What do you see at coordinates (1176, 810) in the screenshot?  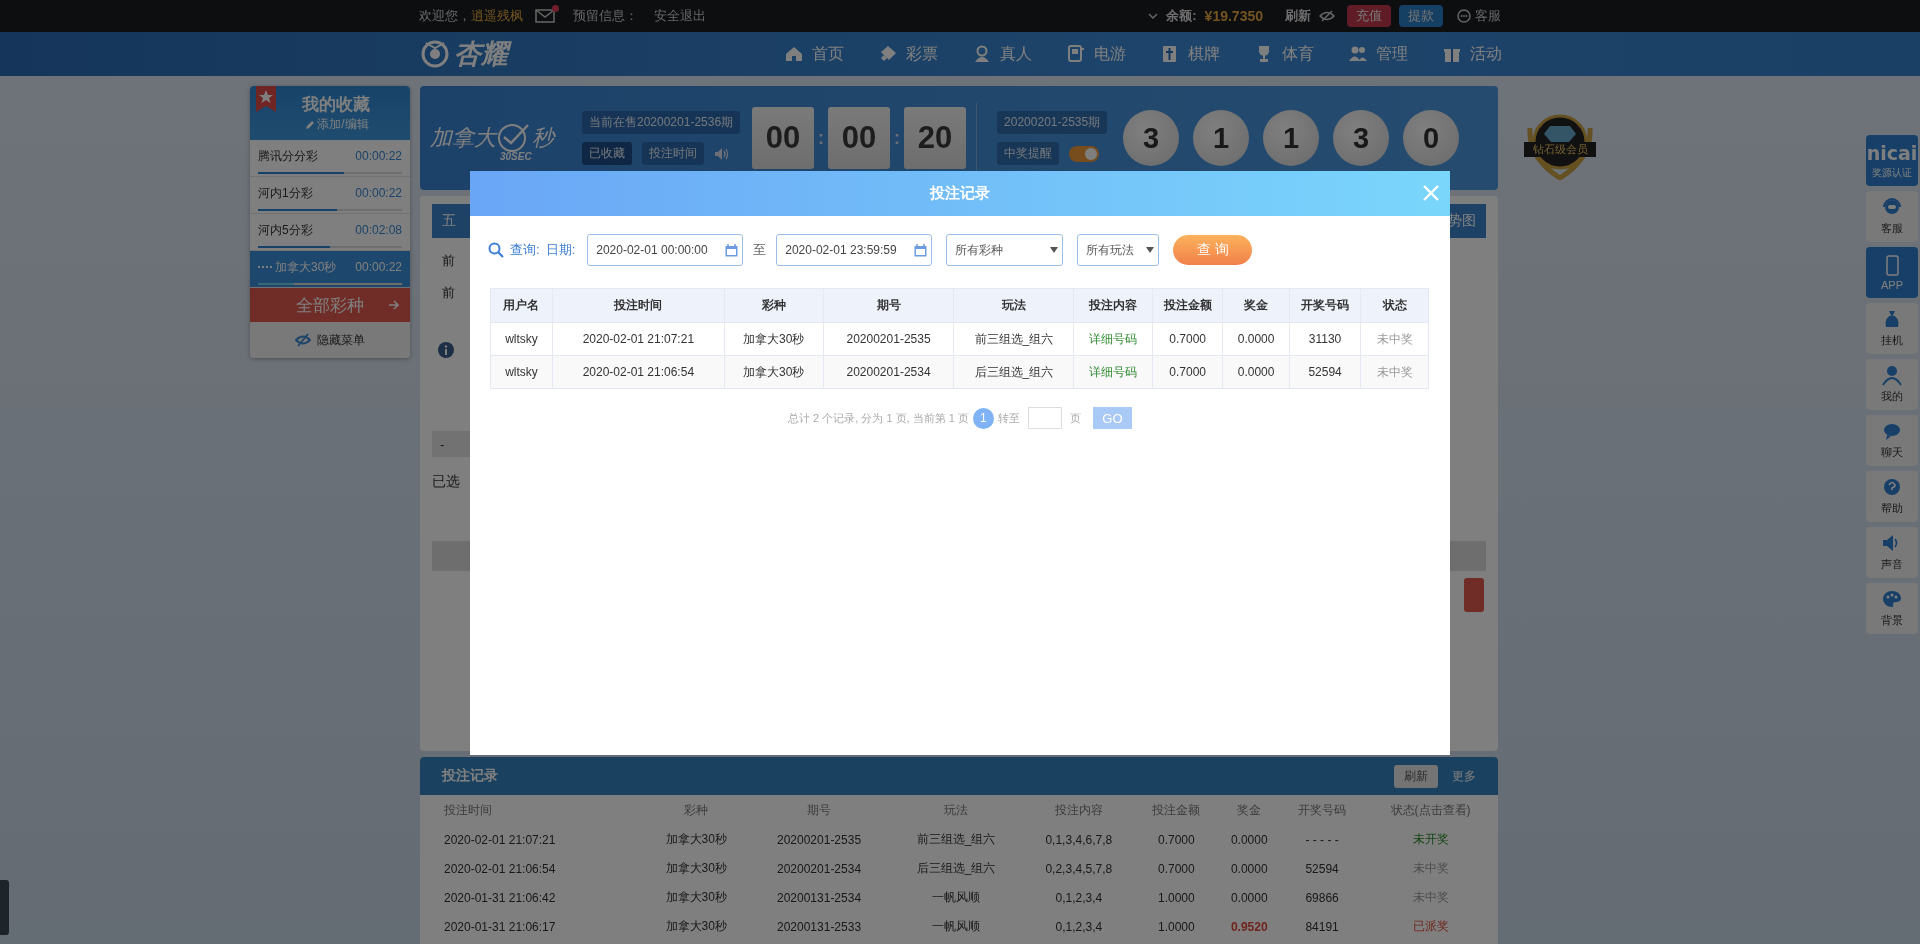 I see `column-header: 投注金额` at bounding box center [1176, 810].